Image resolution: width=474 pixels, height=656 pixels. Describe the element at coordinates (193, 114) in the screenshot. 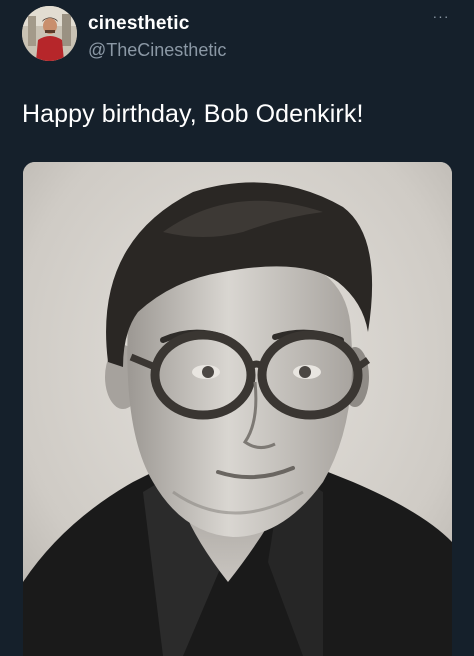

I see `tweet-text: Happy birthday, Bob Odenkirk!` at that location.